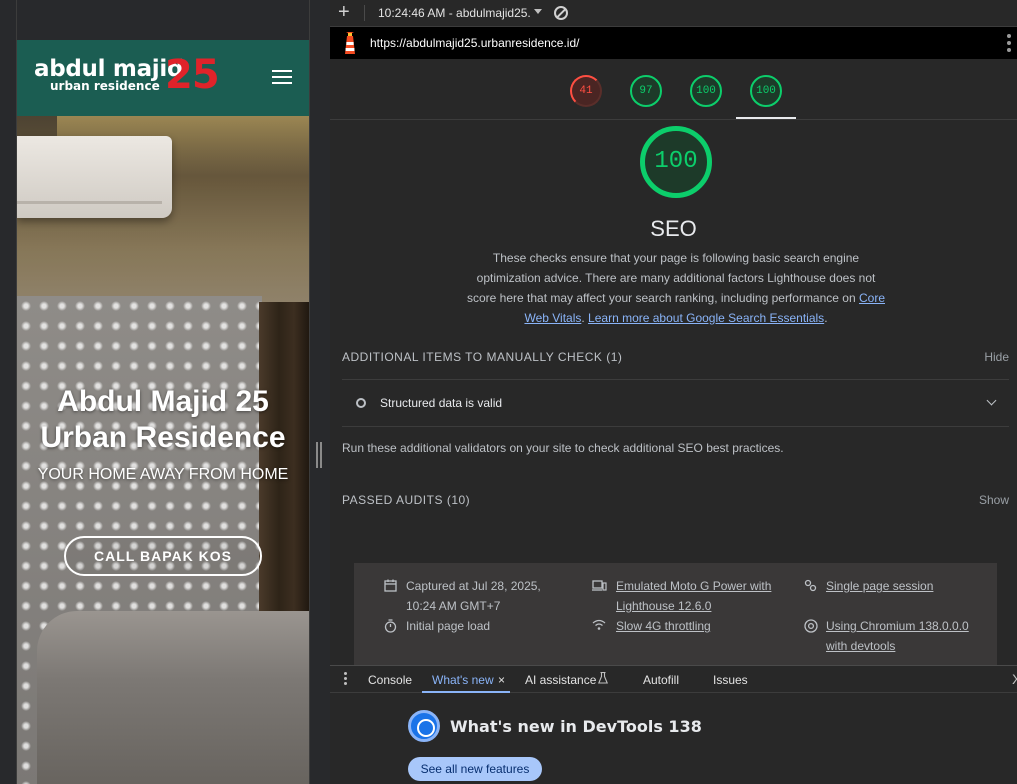 The height and width of the screenshot is (784, 1017). I want to click on lighthouse-icon, so click(350, 43).